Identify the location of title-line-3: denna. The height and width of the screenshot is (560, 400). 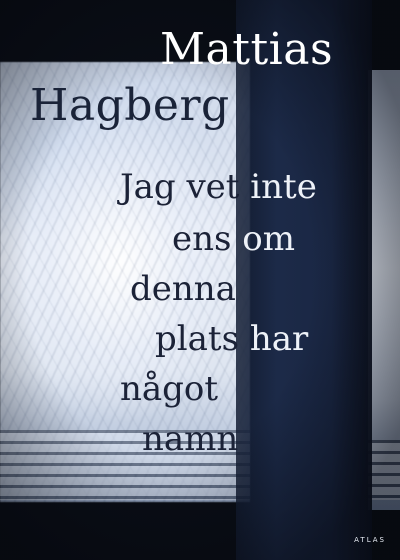
(183, 289).